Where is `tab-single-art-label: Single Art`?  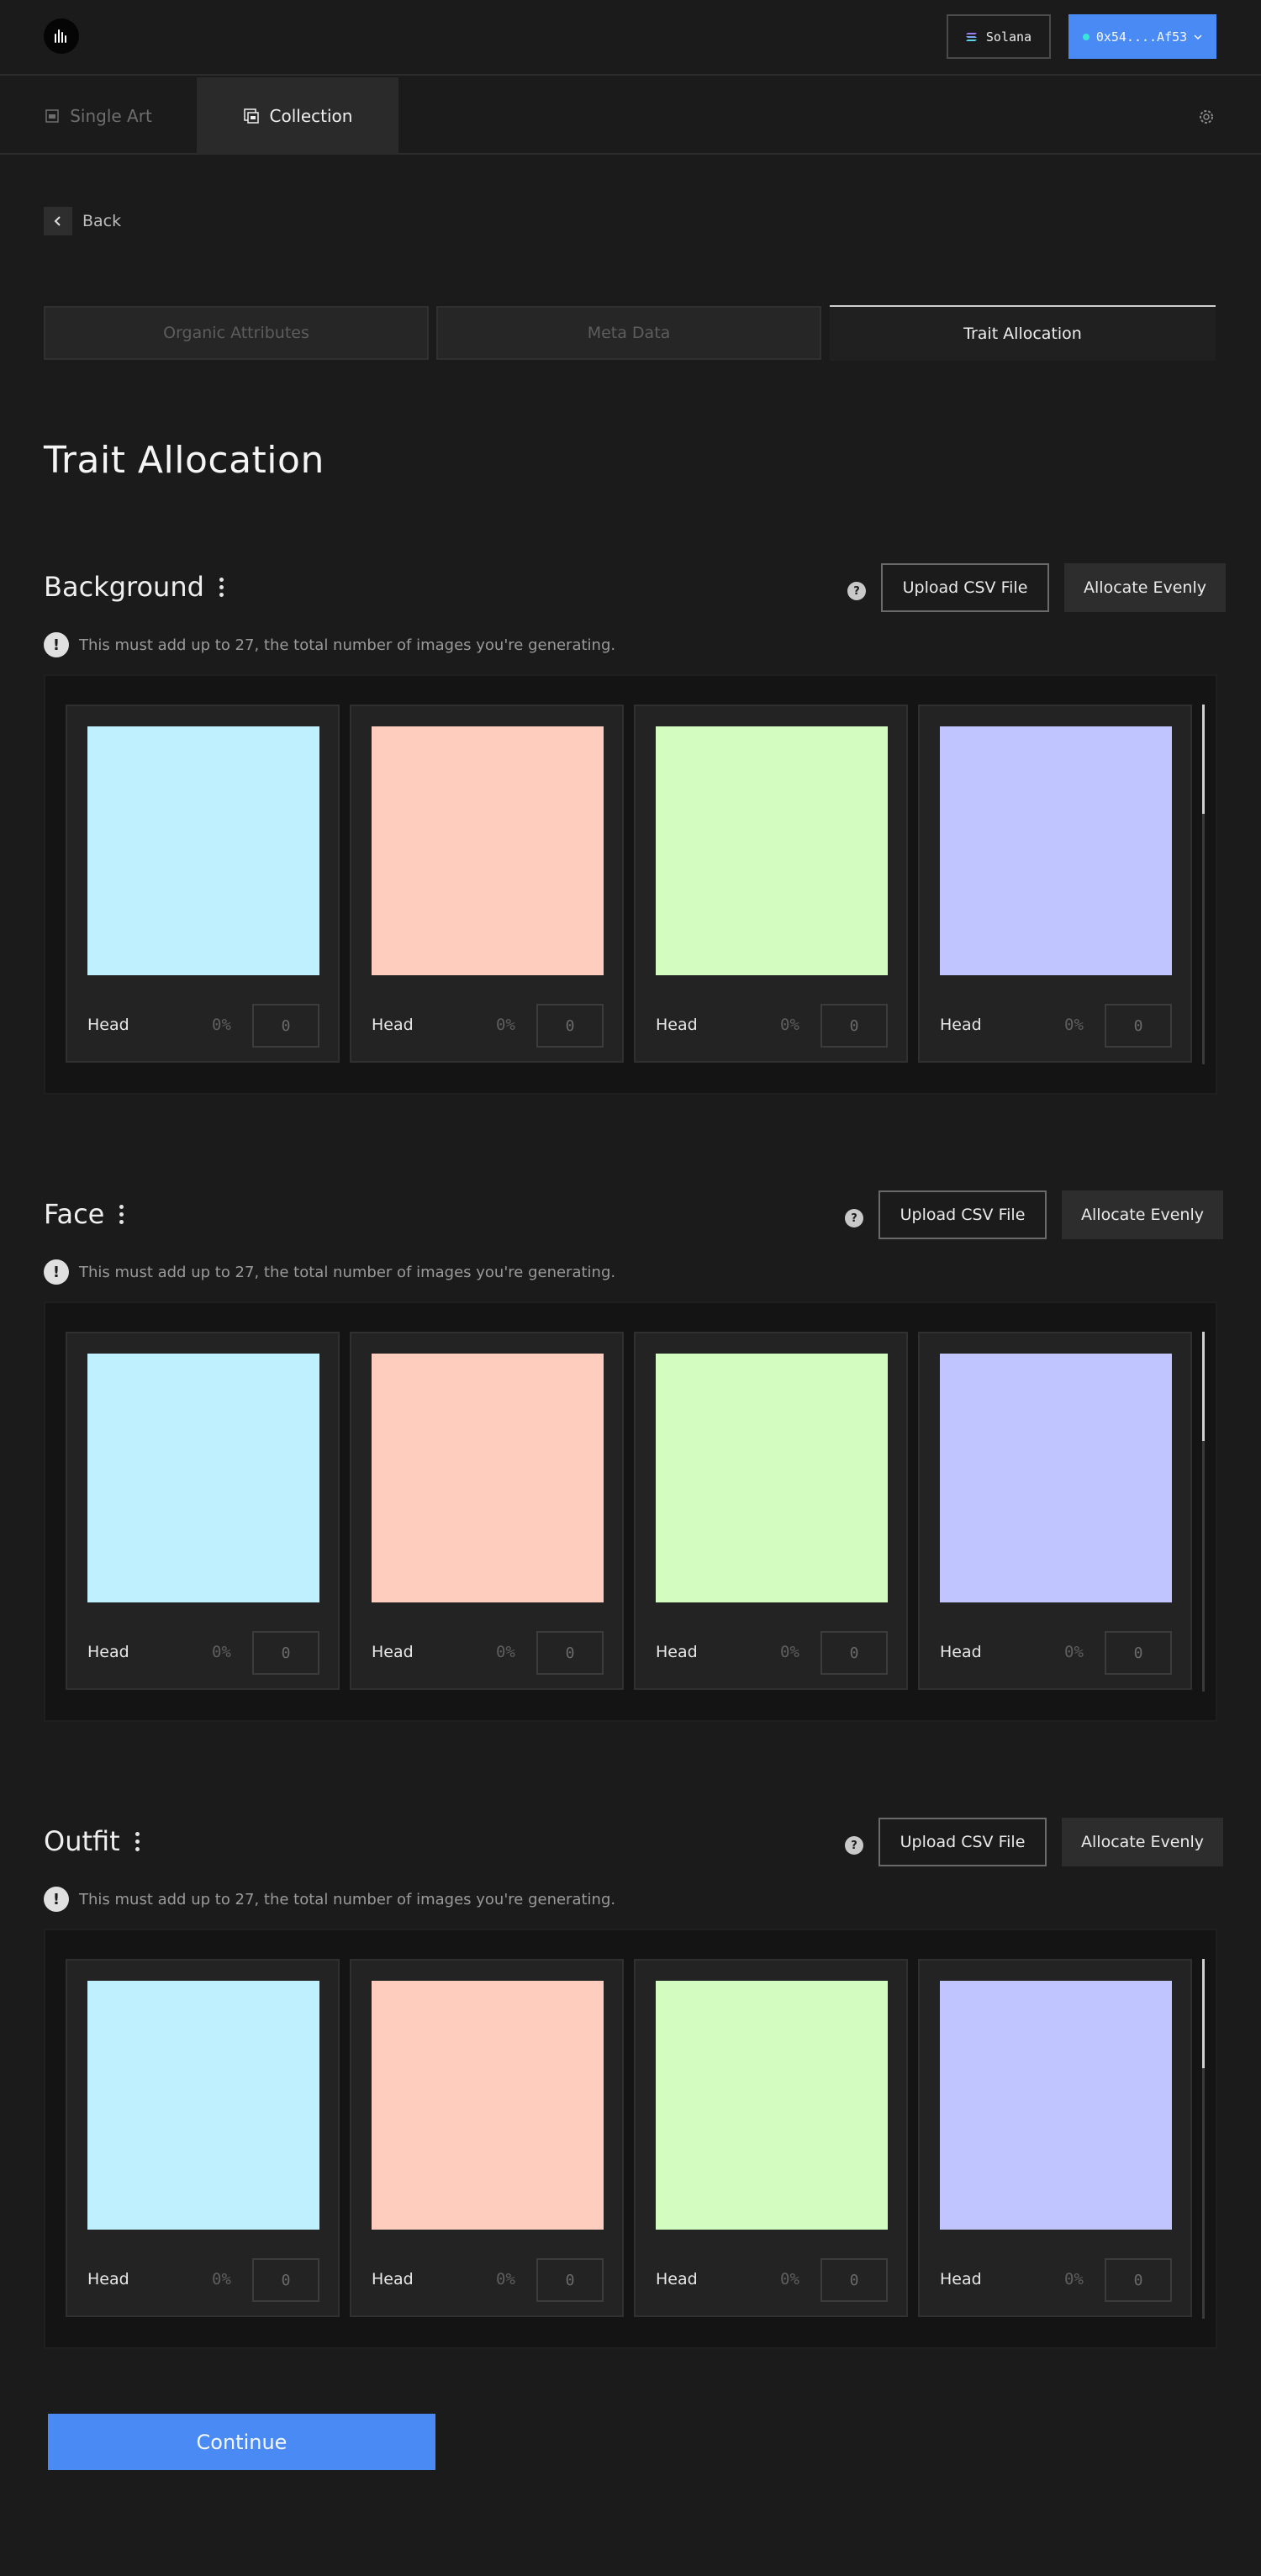 tab-single-art-label: Single Art is located at coordinates (111, 116).